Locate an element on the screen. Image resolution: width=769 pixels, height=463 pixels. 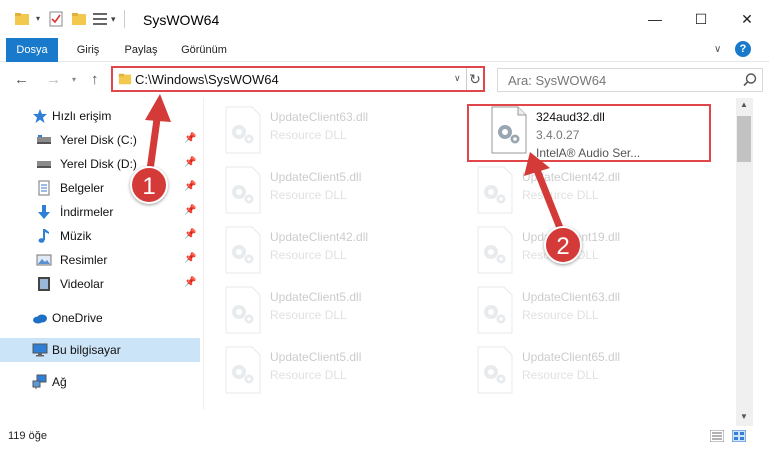
maximize-button: ☐ is located at coordinates (701, 19).